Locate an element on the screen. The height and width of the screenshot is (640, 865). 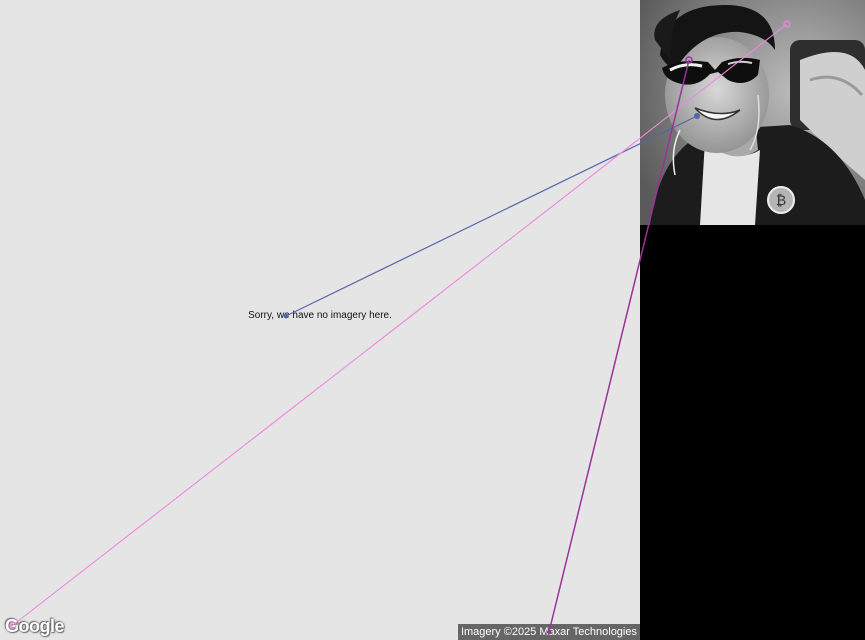
bitcoin-badge-icon: ₿ is located at coordinates (781, 200).